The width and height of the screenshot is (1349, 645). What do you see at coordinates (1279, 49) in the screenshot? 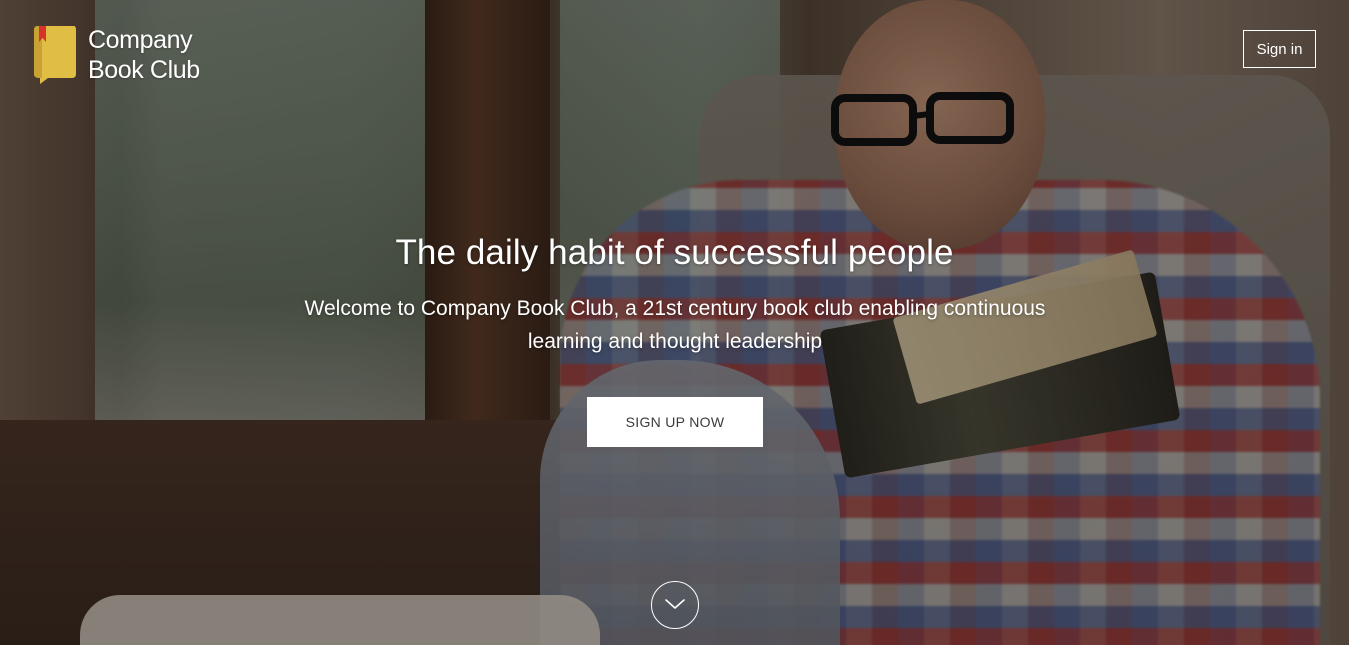
I see `sign-in-button: Sign in` at bounding box center [1279, 49].